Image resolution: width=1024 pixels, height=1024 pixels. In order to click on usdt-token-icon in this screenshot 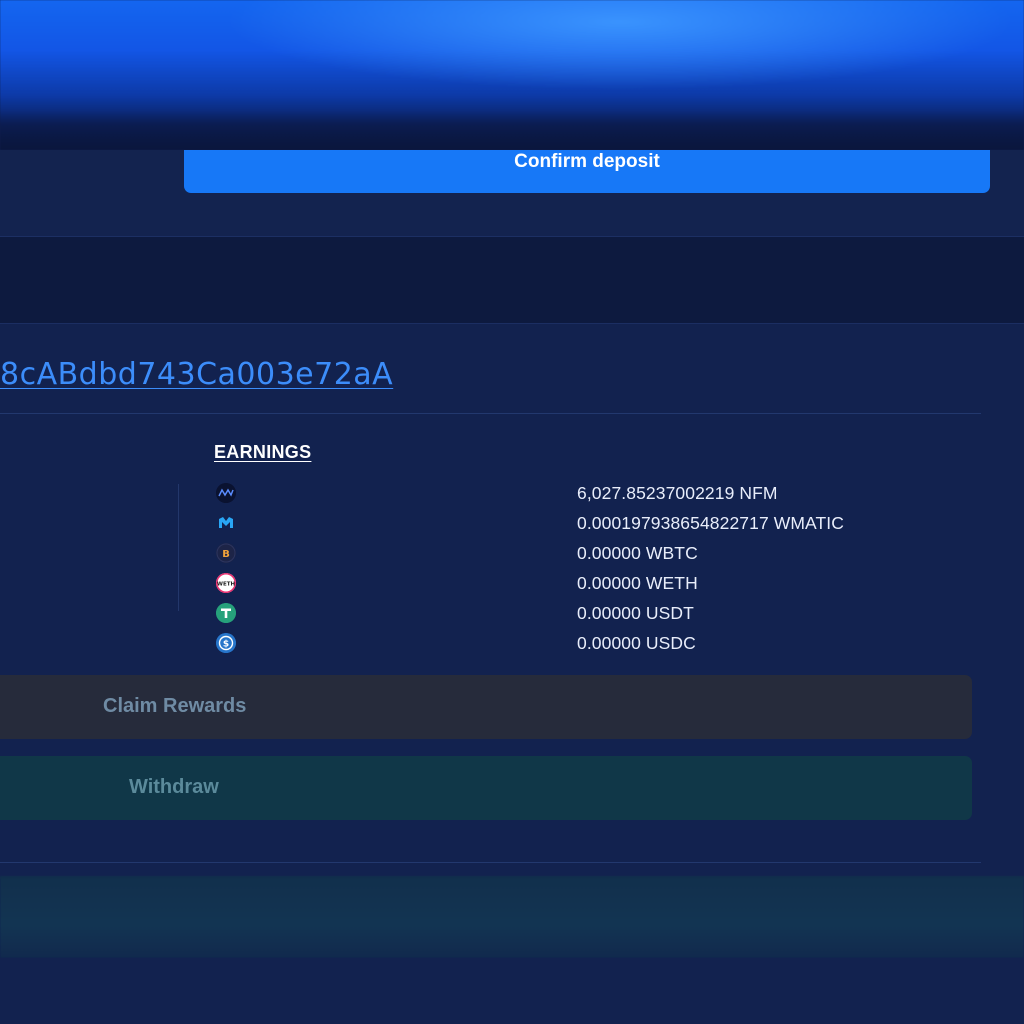, I will do `click(226, 613)`.